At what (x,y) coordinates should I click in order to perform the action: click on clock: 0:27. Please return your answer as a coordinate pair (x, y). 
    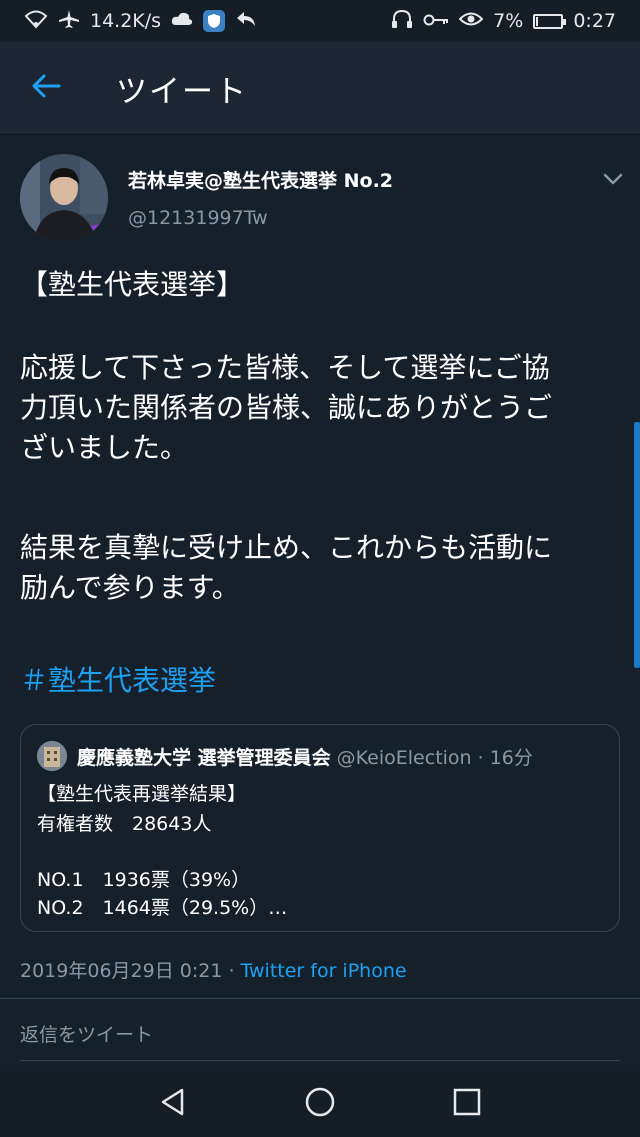
    Looking at the image, I should click on (594, 21).